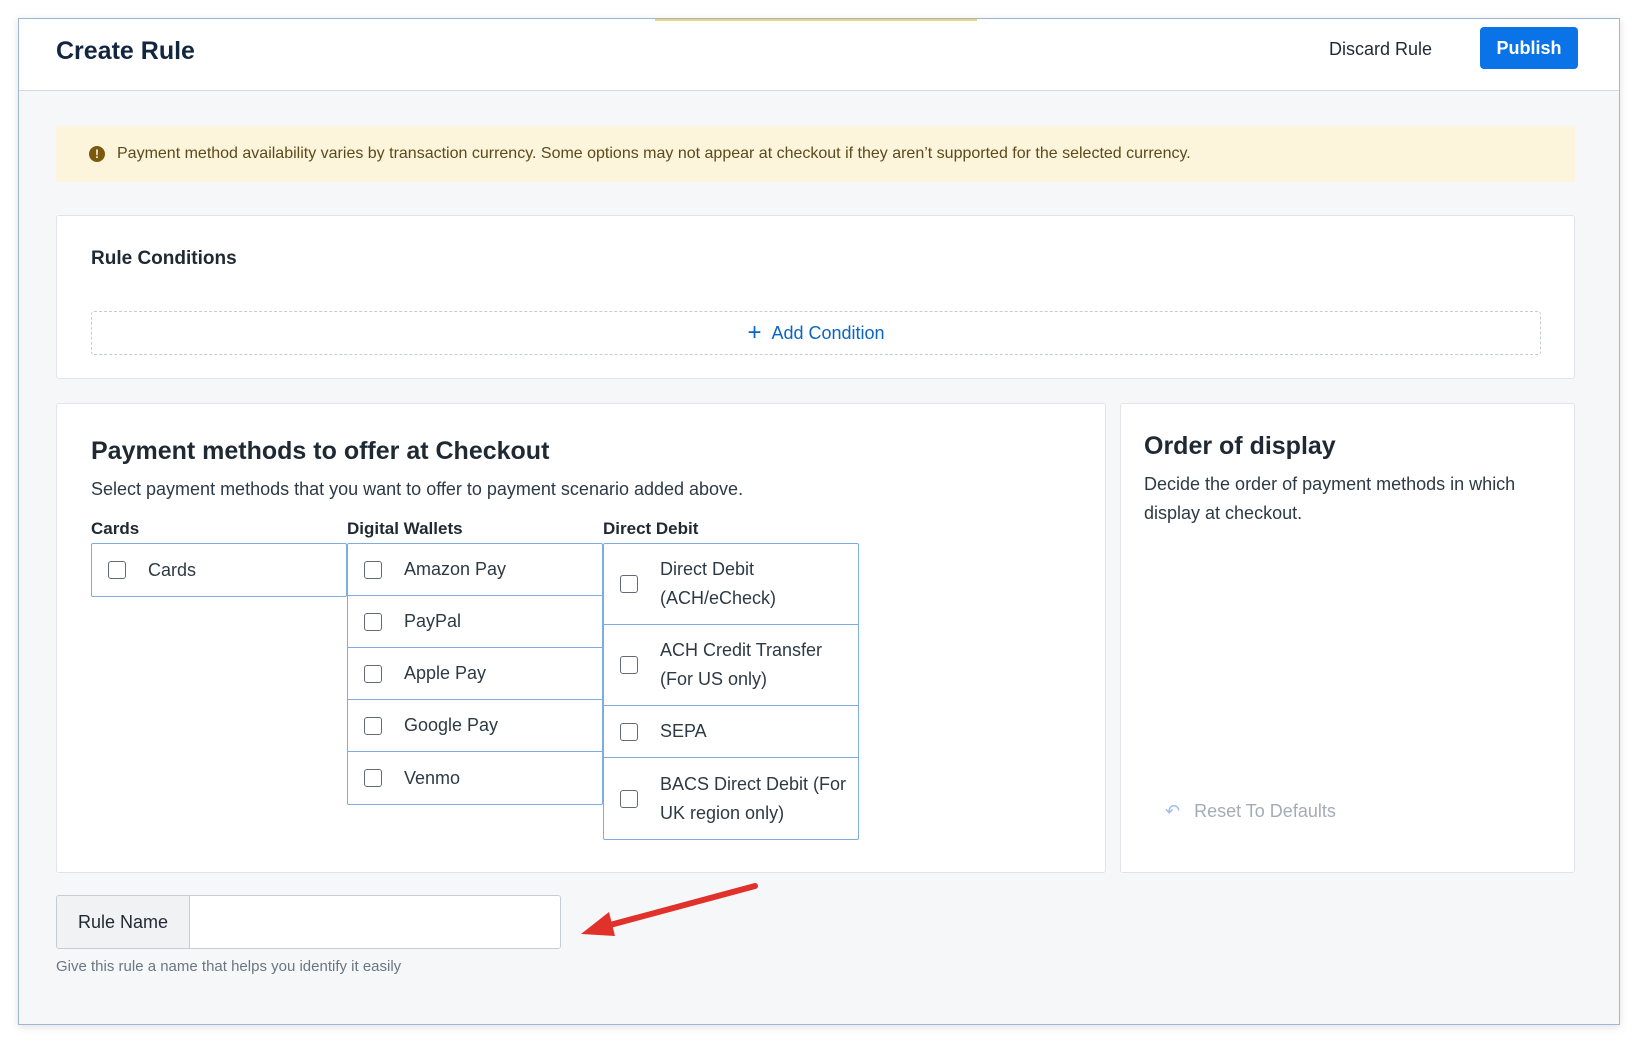  What do you see at coordinates (451, 725) in the screenshot?
I see `option-label: Google Pay` at bounding box center [451, 725].